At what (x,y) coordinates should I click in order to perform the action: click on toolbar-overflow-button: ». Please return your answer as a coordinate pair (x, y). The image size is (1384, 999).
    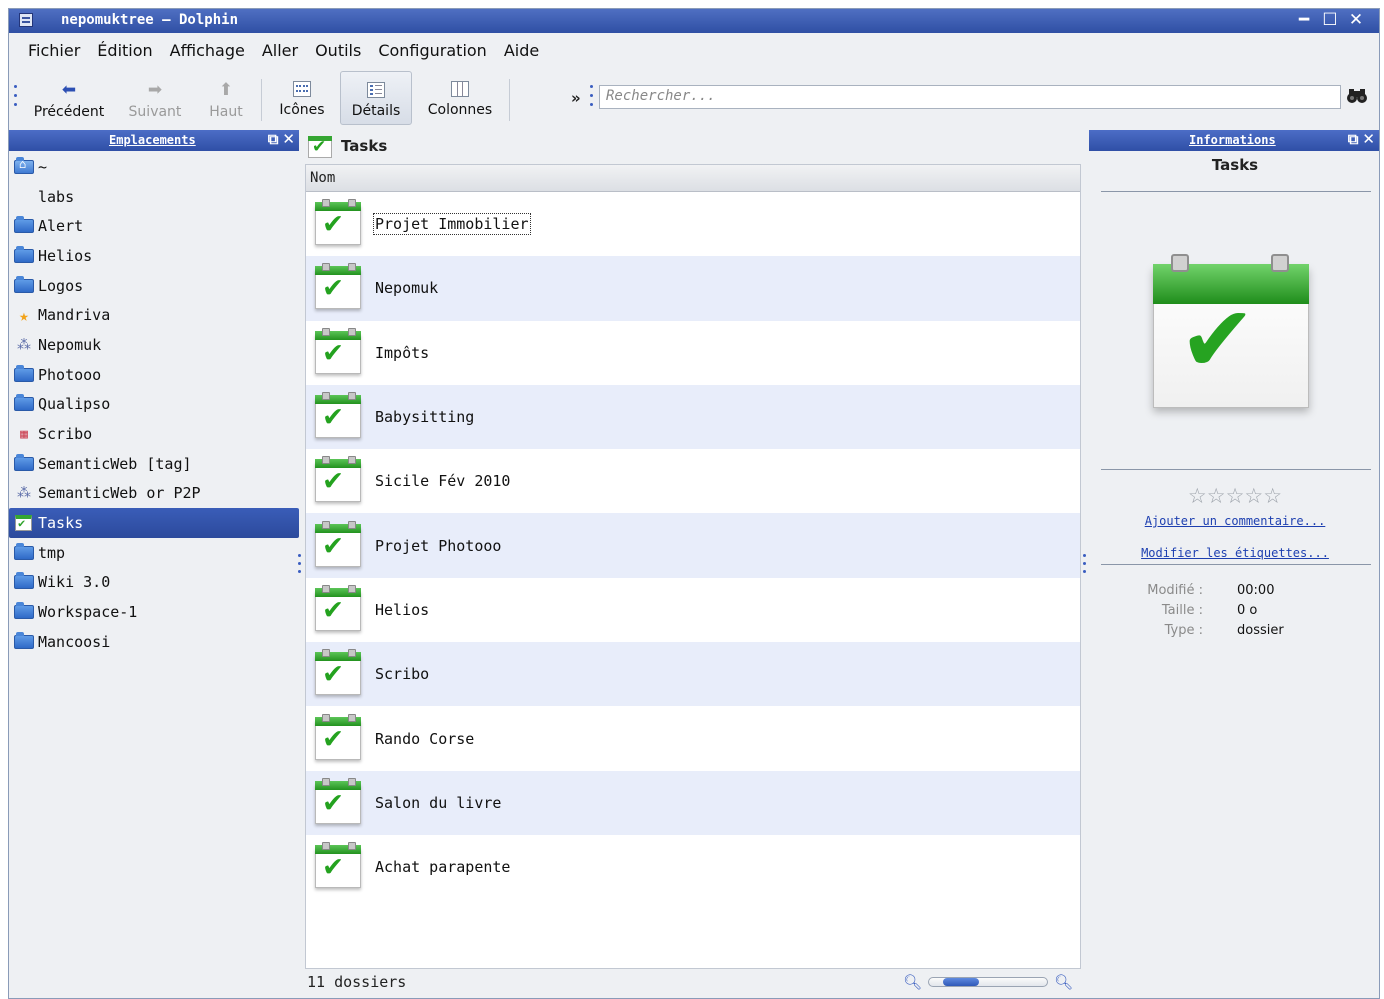
    Looking at the image, I should click on (576, 98).